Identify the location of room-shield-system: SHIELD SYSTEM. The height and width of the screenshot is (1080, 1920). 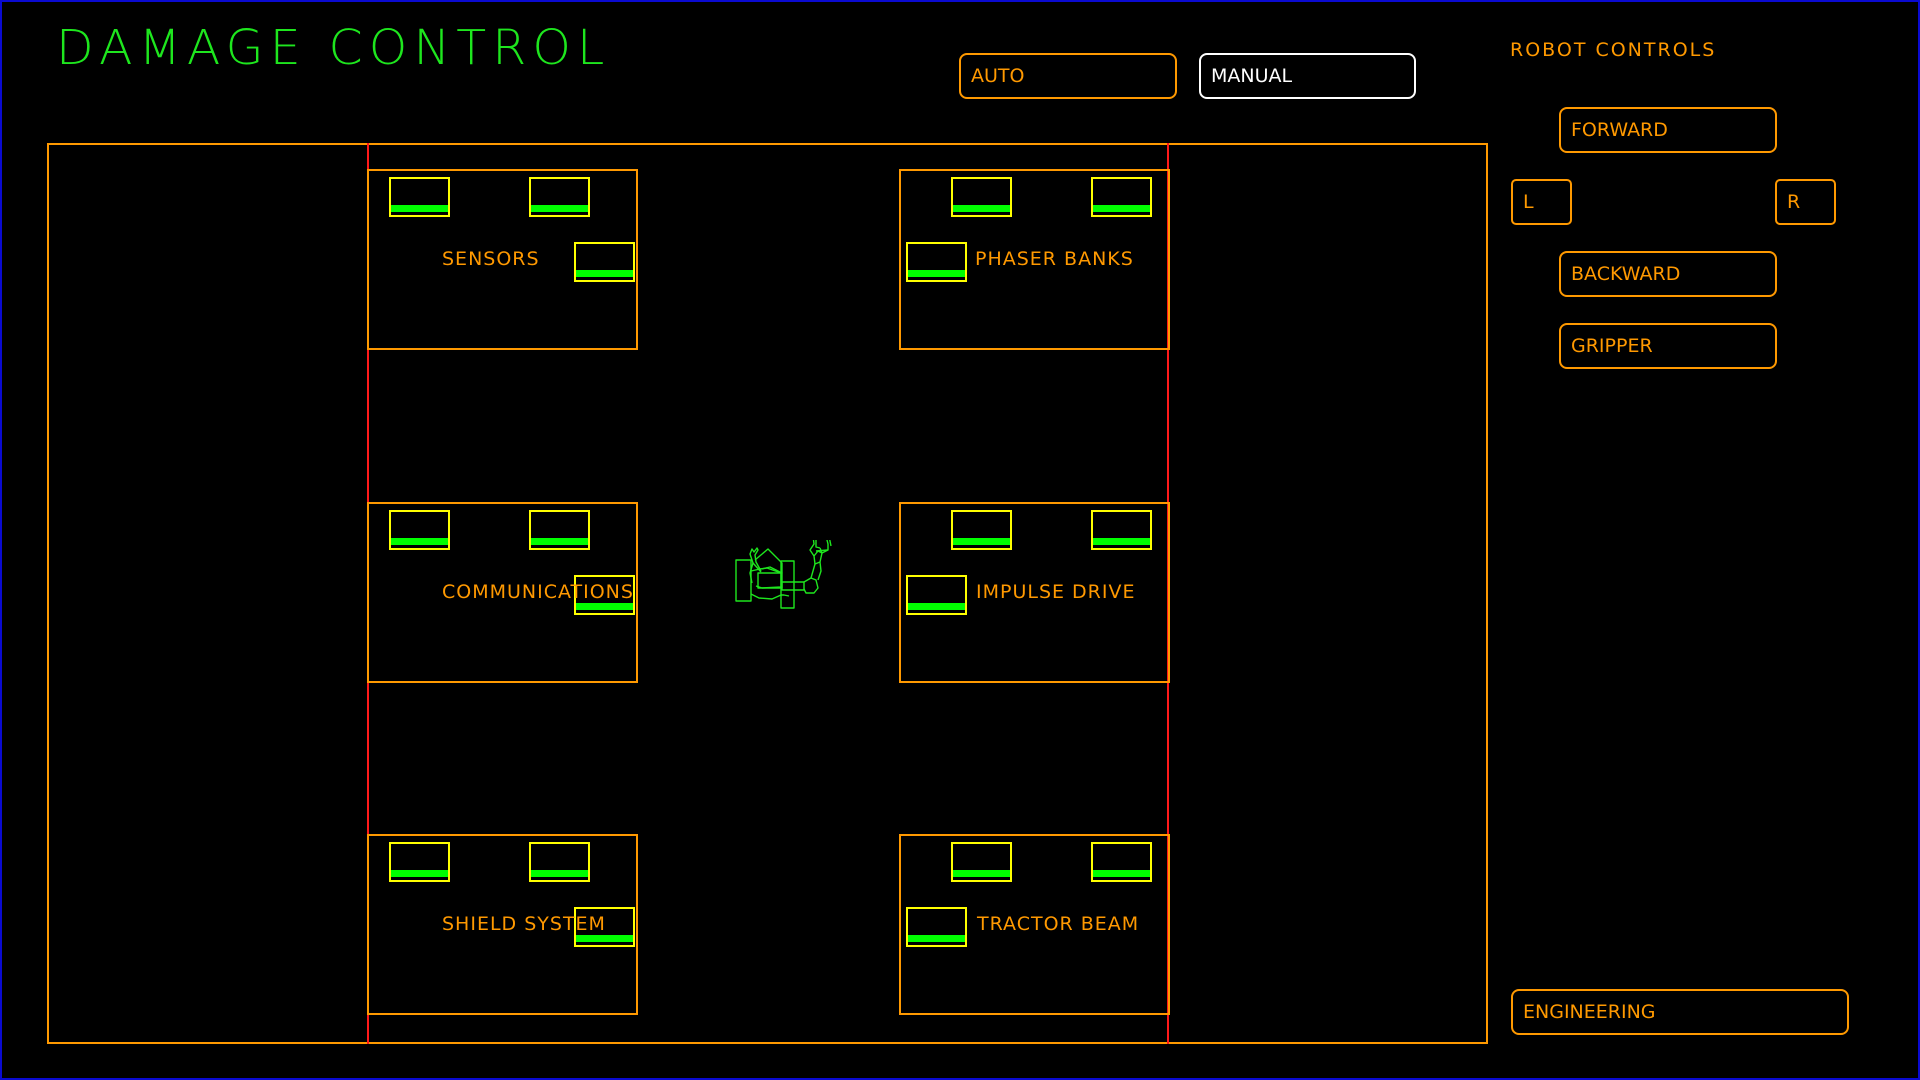
(502, 924).